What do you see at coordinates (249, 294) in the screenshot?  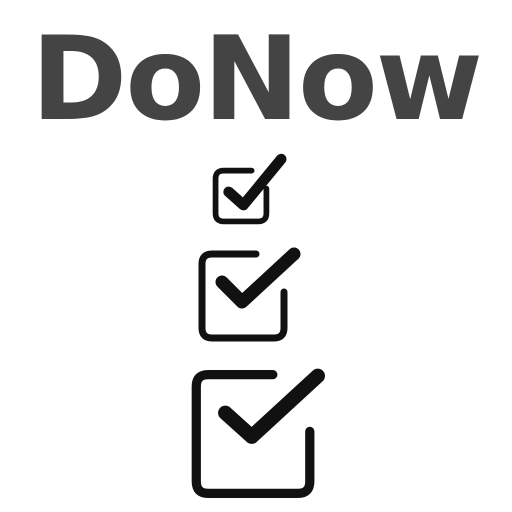 I see `checkbox-checked-icon-medium` at bounding box center [249, 294].